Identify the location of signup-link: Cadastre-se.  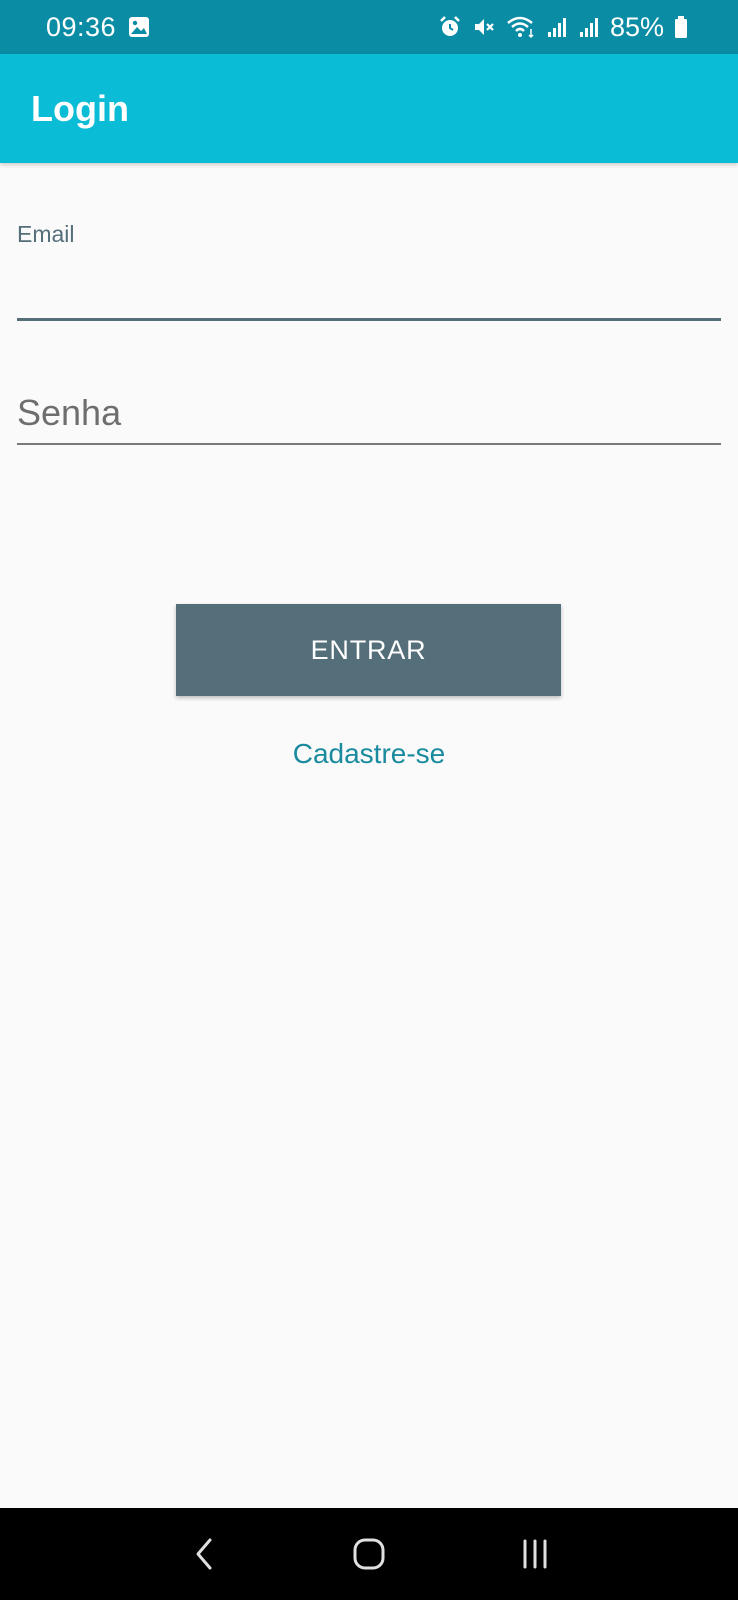
(369, 754).